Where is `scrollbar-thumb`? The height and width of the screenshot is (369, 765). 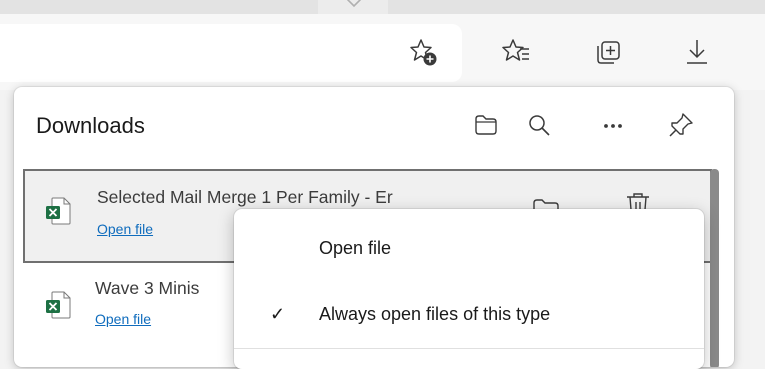 scrollbar-thumb is located at coordinates (714, 268).